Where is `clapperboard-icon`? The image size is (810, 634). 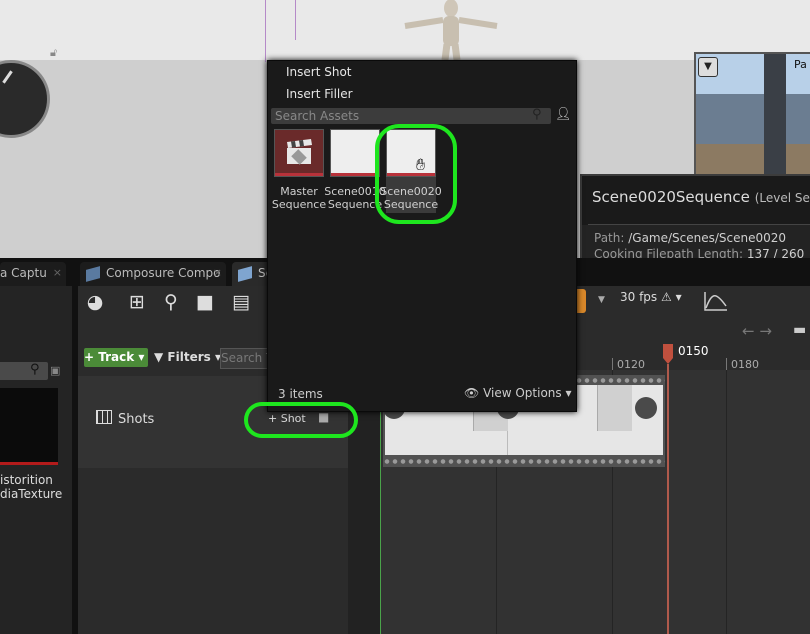 clapperboard-icon is located at coordinates (299, 152).